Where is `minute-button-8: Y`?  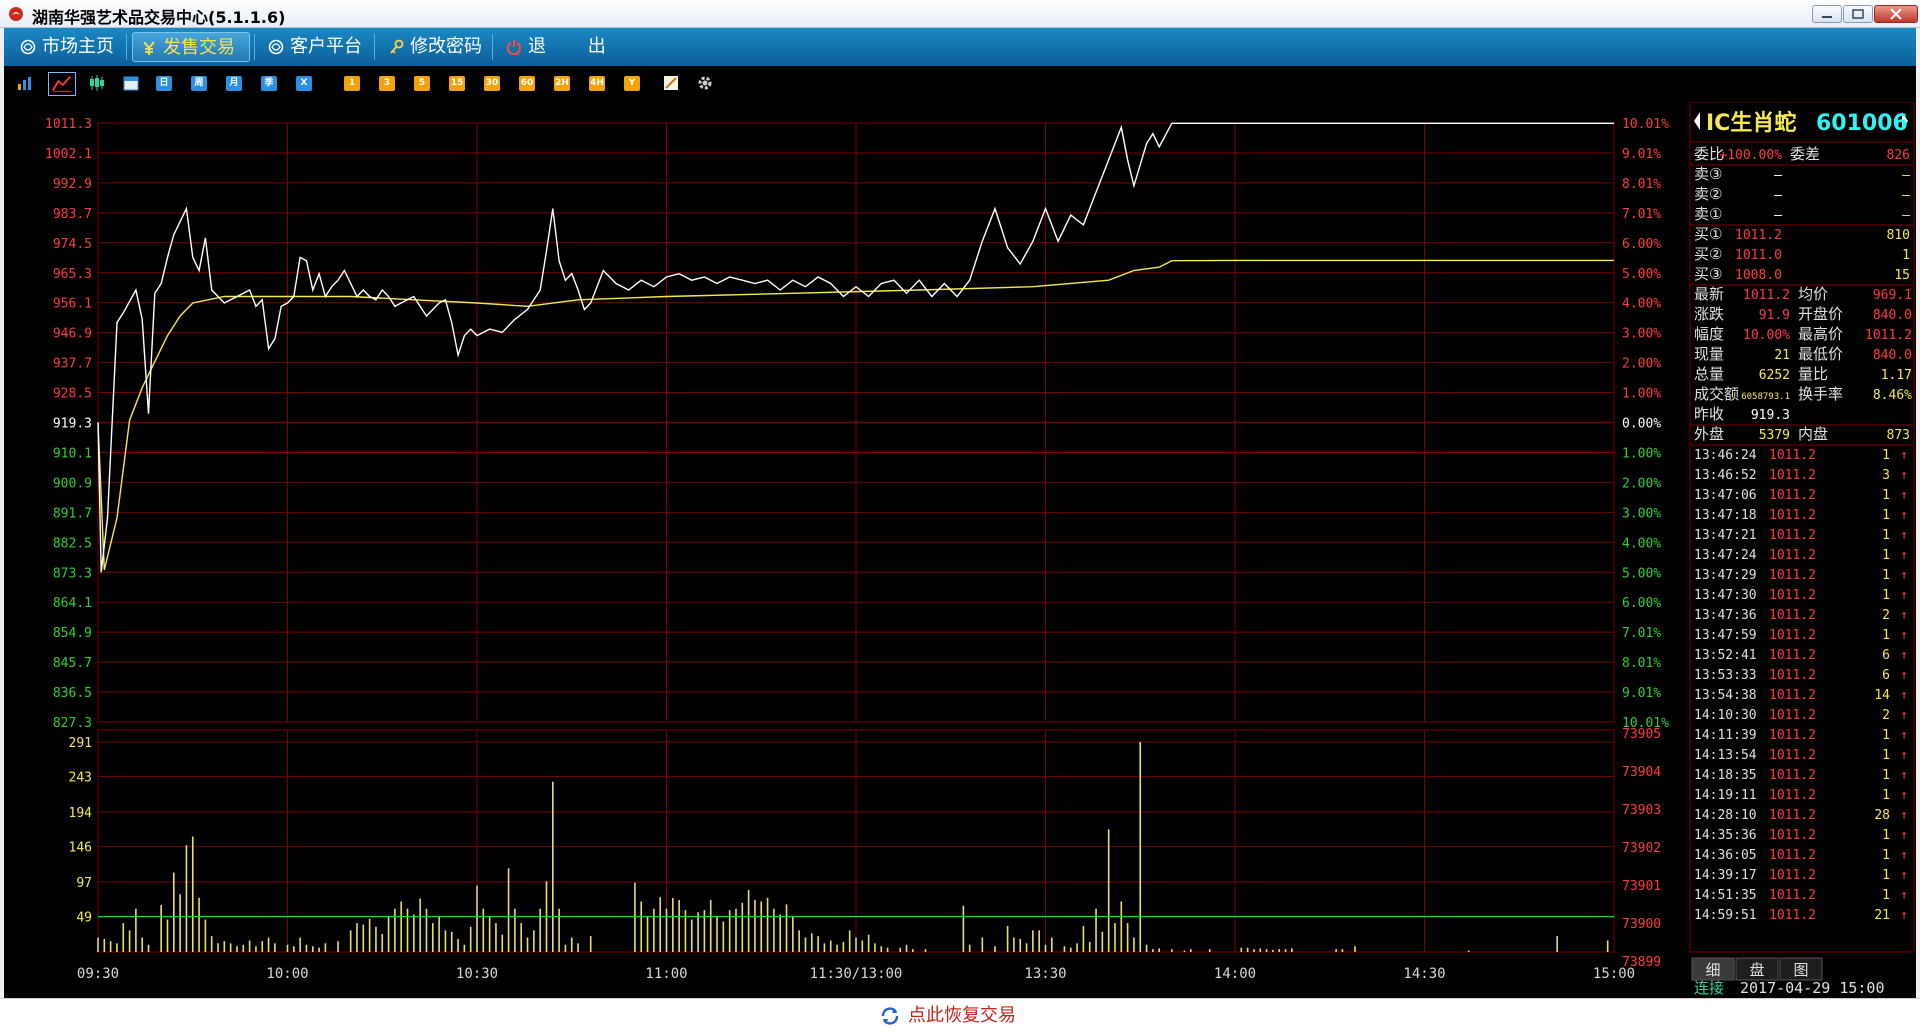
minute-button-8: Y is located at coordinates (632, 83).